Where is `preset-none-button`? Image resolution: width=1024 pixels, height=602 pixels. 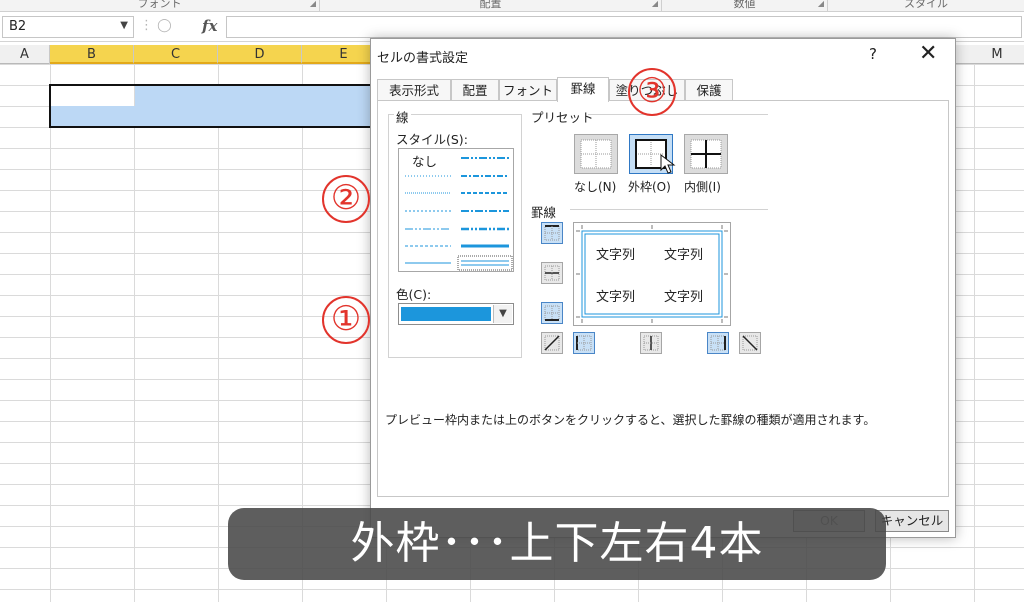 preset-none-button is located at coordinates (596, 154).